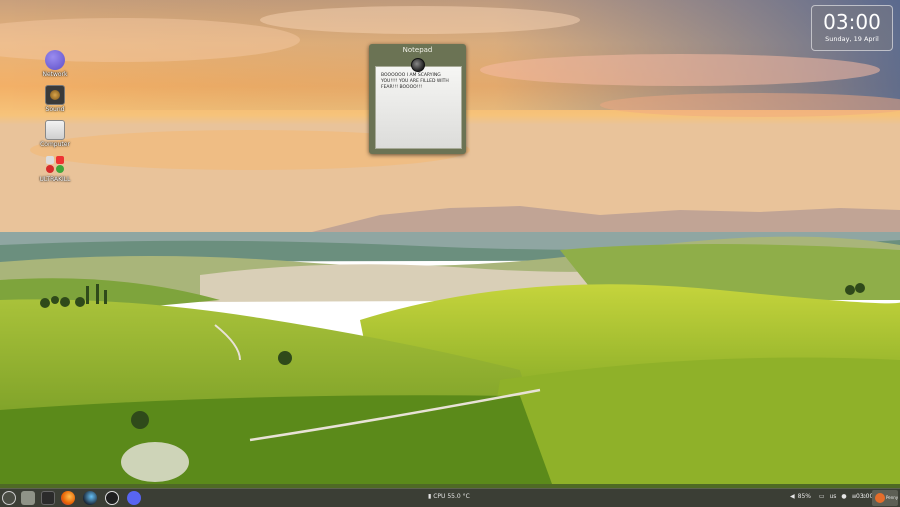  What do you see at coordinates (55, 60) in the screenshot?
I see `network-icon` at bounding box center [55, 60].